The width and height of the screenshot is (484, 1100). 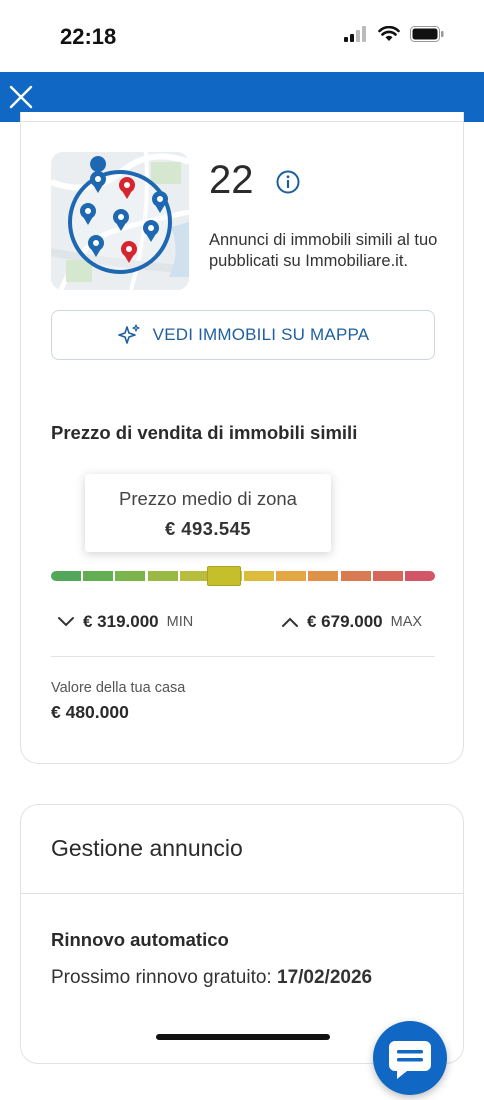 I want to click on min-price-value: € 319.000, so click(x=121, y=621).